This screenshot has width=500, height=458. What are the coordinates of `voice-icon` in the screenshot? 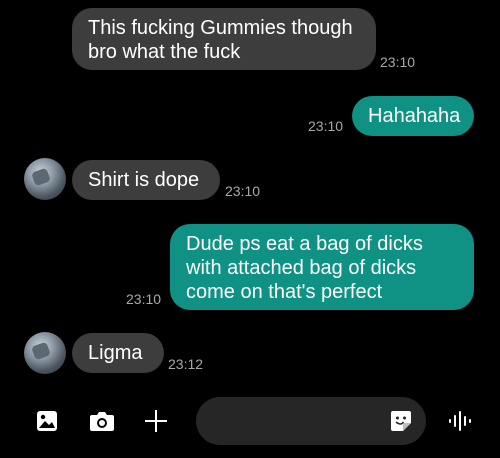 It's located at (460, 421).